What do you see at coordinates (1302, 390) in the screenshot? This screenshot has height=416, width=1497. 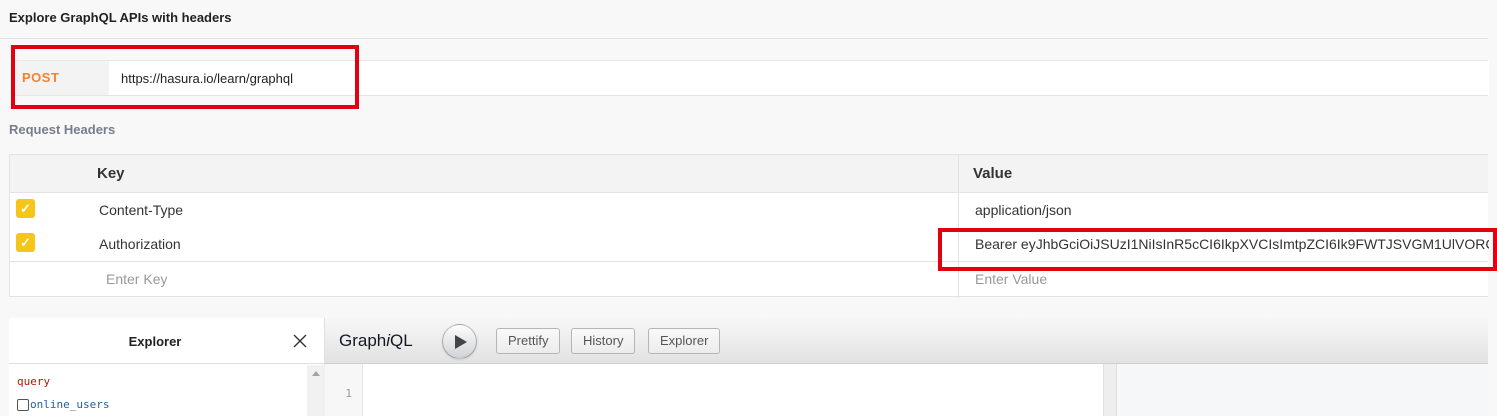 I see `result-pane` at bounding box center [1302, 390].